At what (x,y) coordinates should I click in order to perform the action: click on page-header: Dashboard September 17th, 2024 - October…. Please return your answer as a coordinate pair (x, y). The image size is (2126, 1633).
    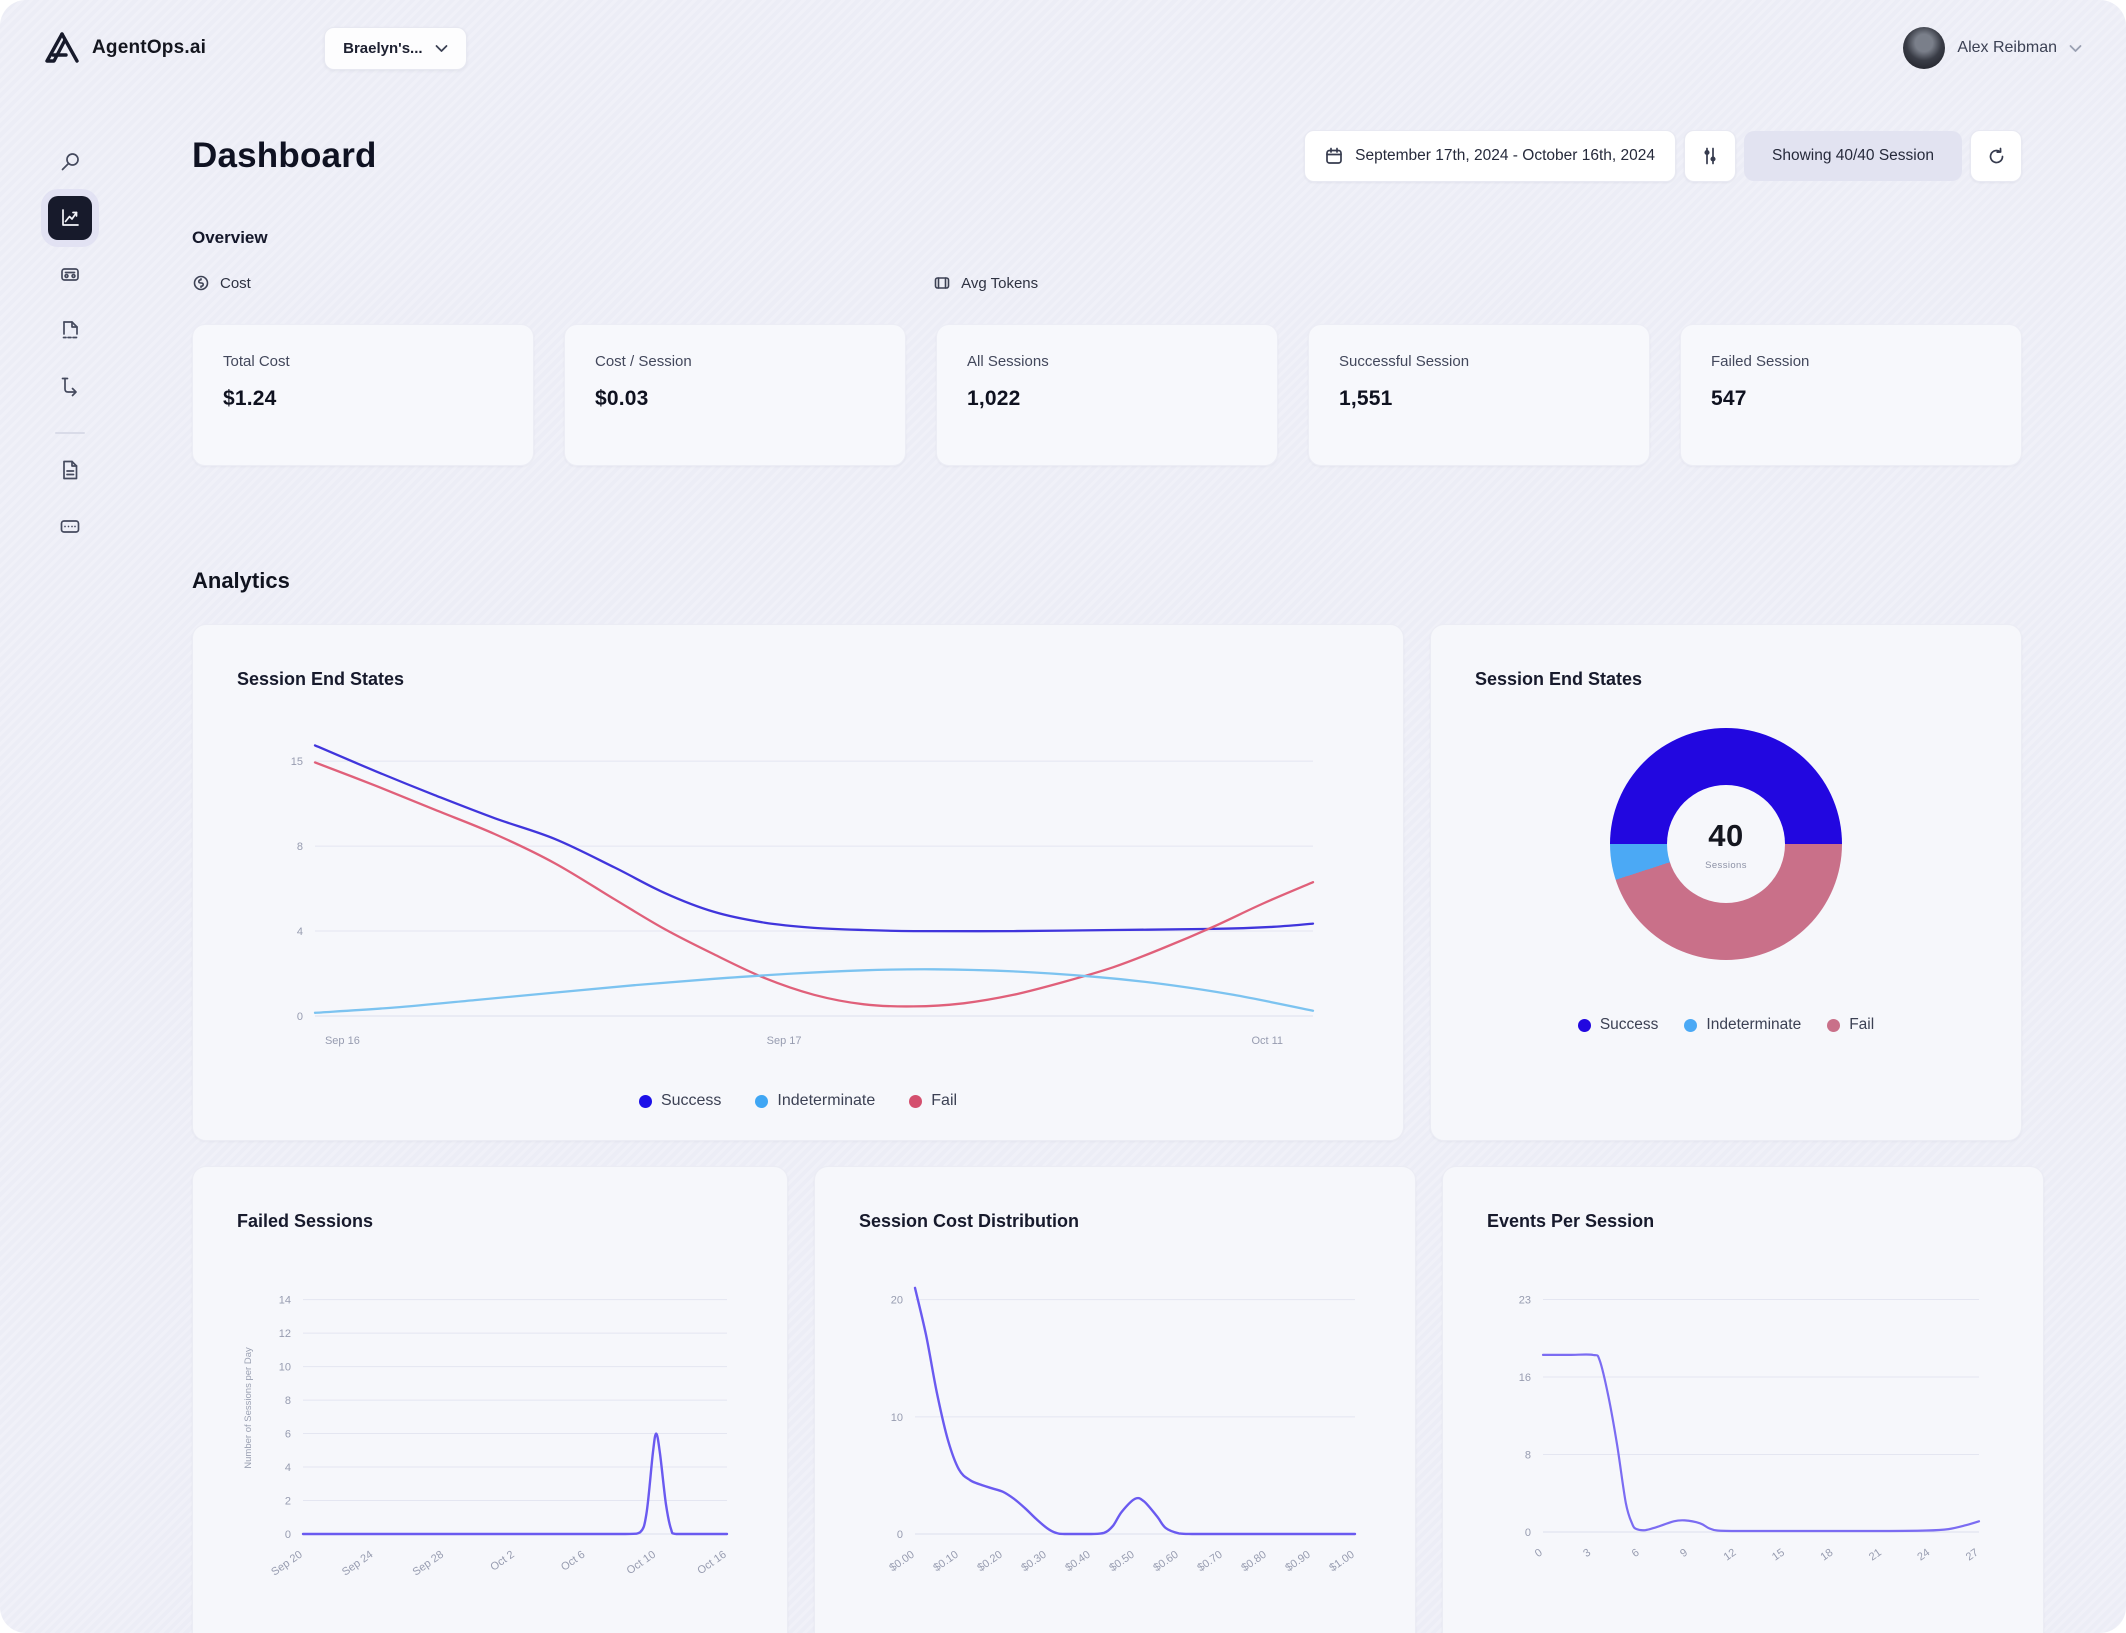
    Looking at the image, I should click on (1107, 156).